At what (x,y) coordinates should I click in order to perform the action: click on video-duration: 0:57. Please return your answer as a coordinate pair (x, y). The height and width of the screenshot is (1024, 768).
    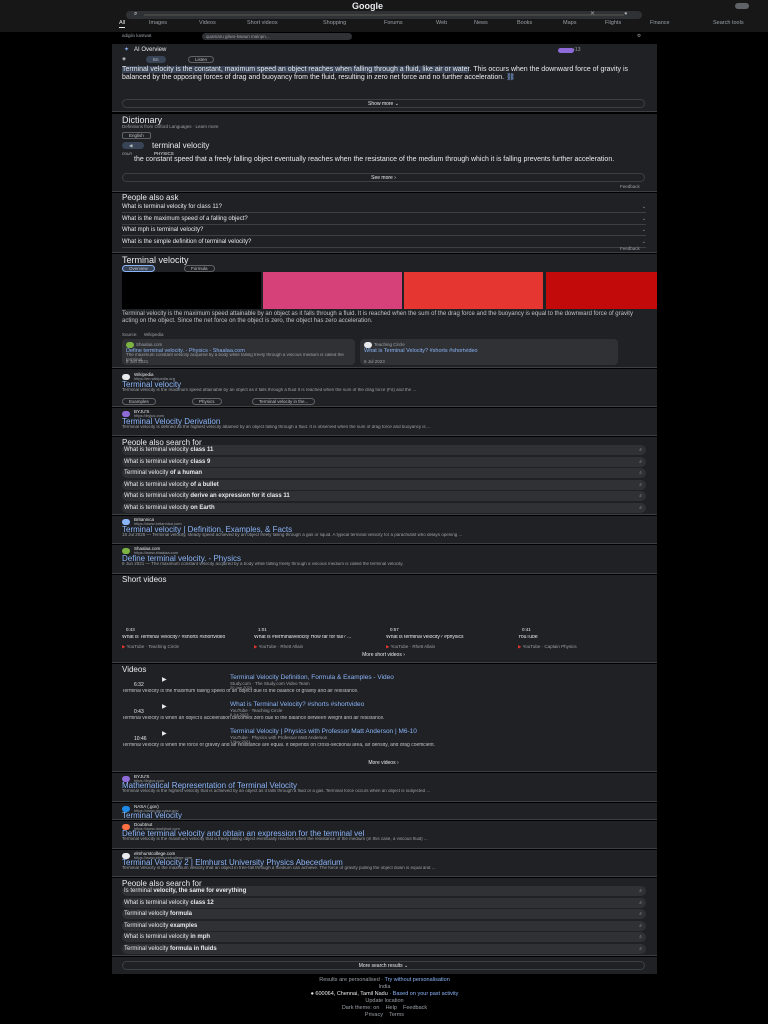
    Looking at the image, I should click on (394, 629).